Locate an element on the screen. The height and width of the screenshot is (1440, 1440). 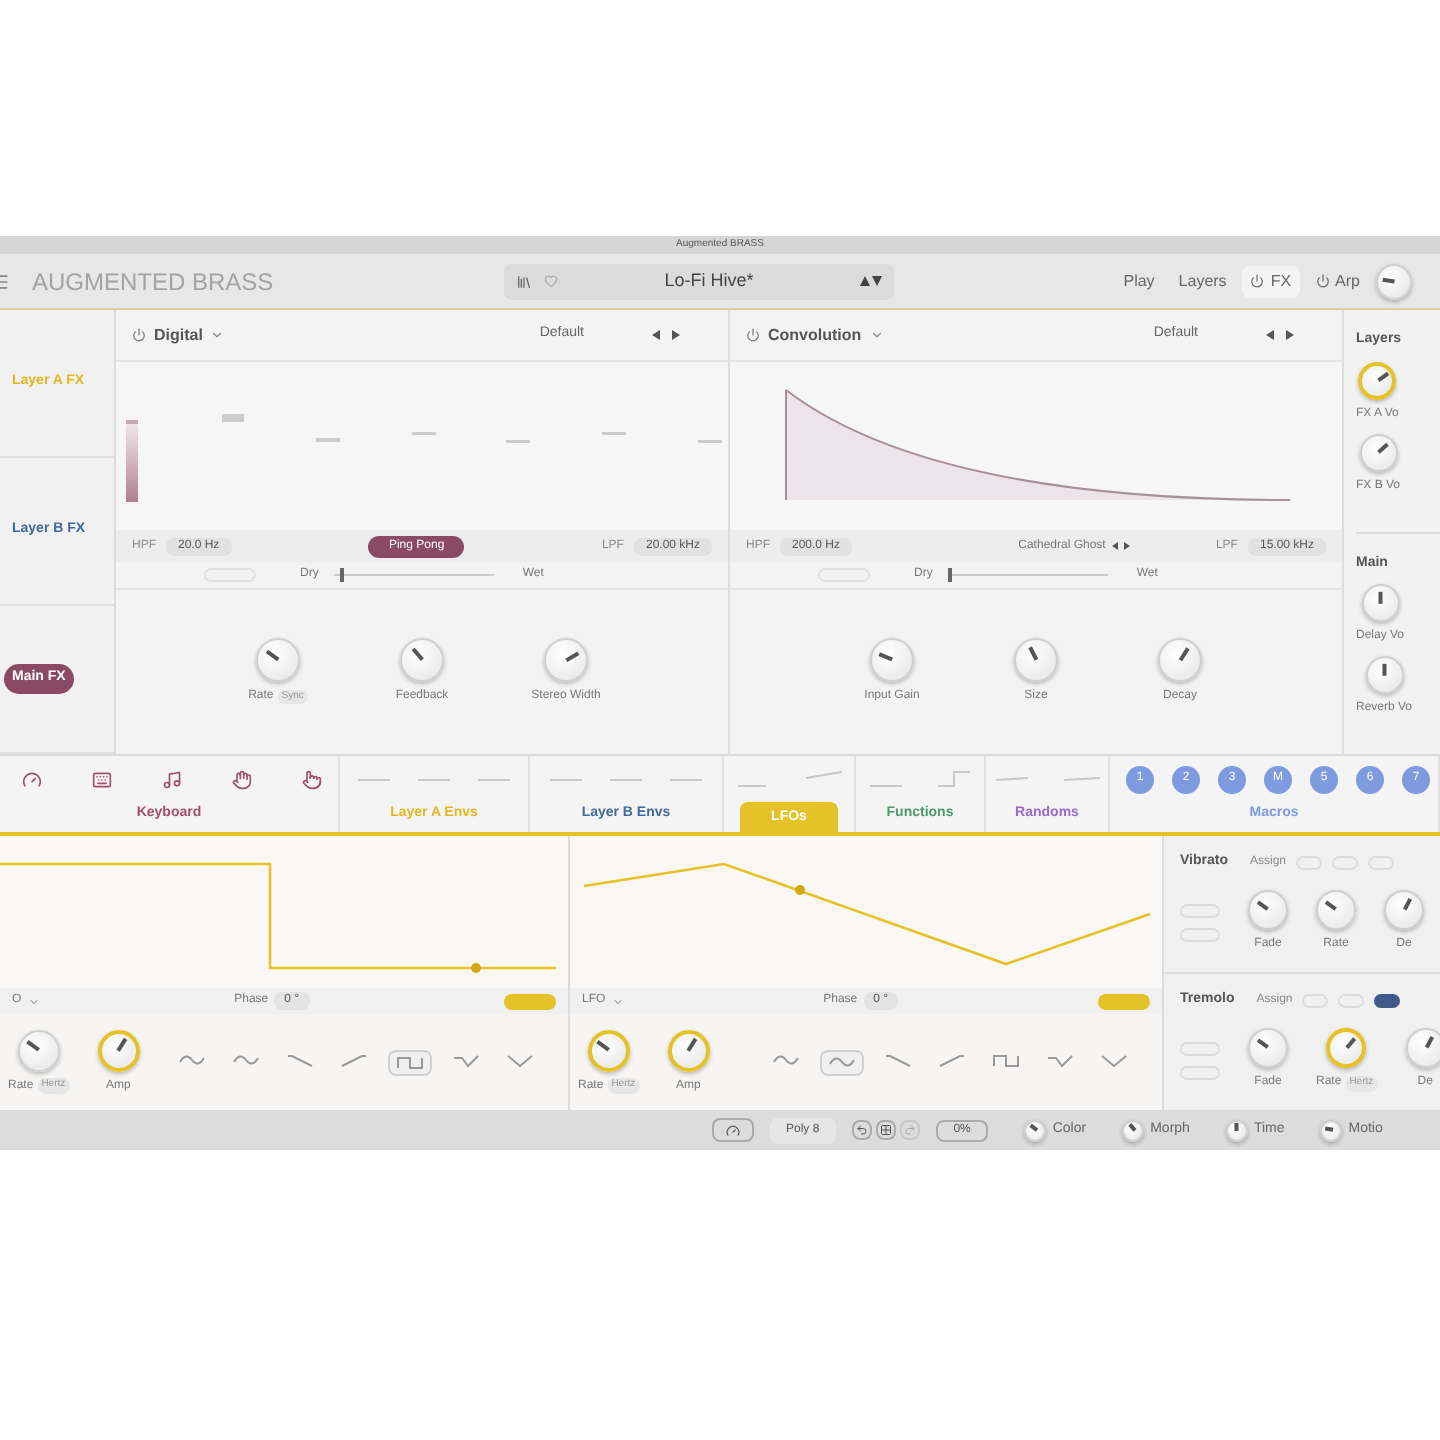
icon-button is located at coordinates (733, 1130).